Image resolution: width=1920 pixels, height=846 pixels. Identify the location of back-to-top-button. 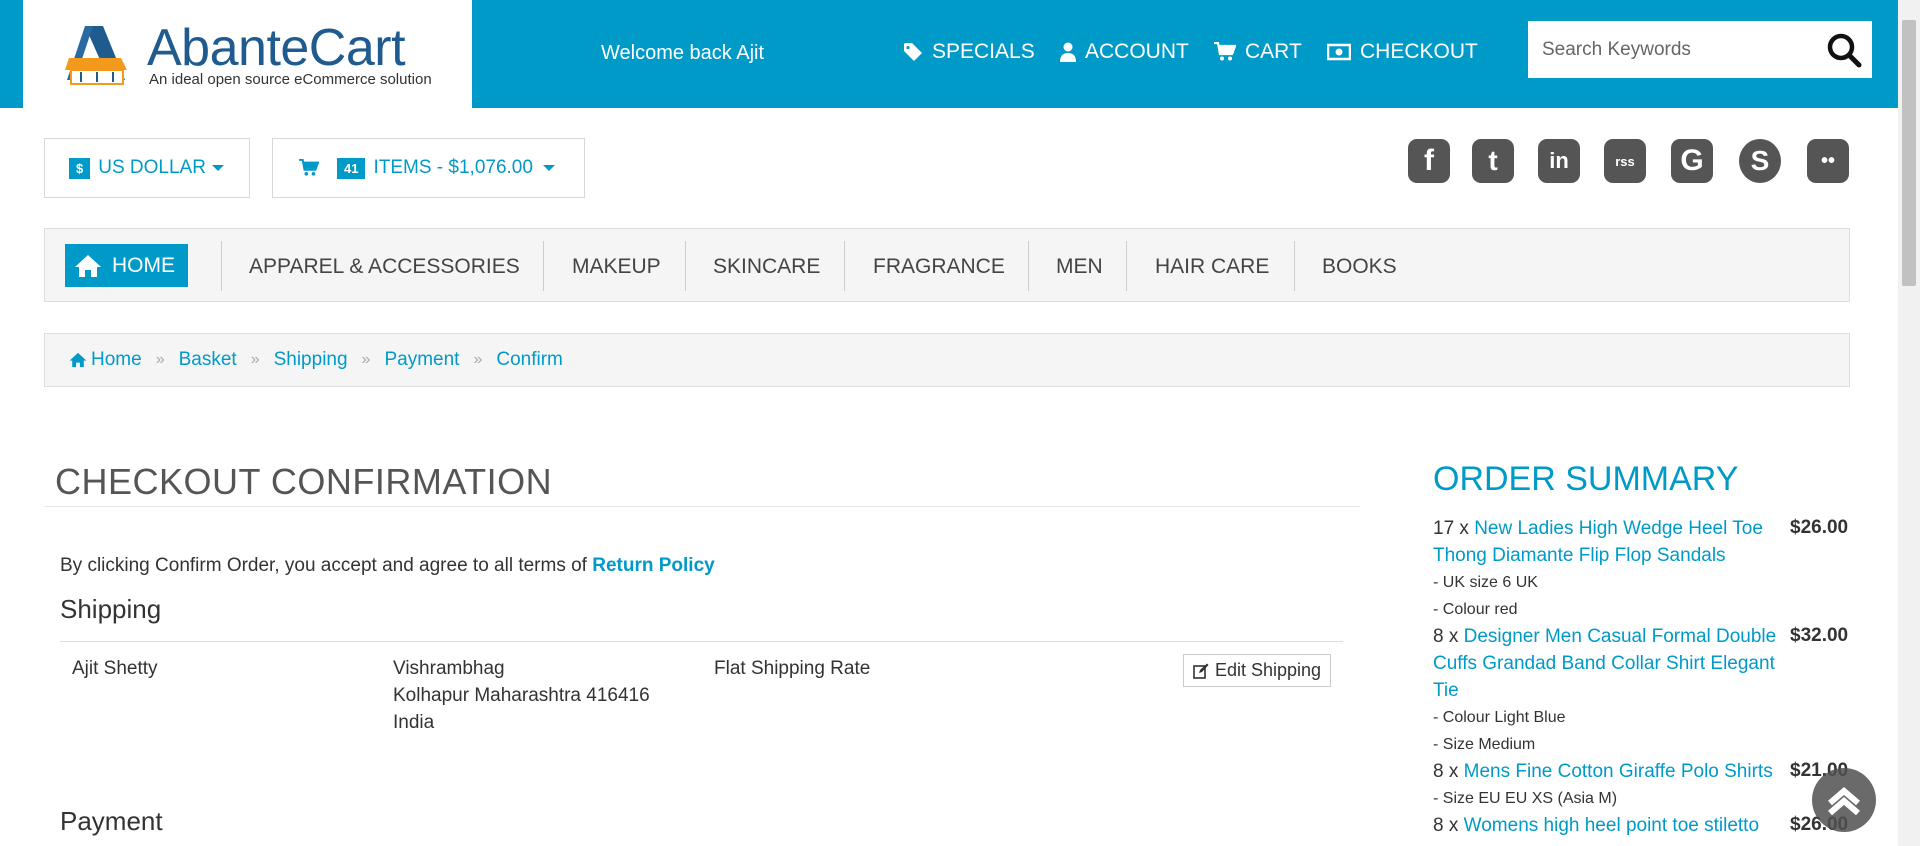
(1844, 800).